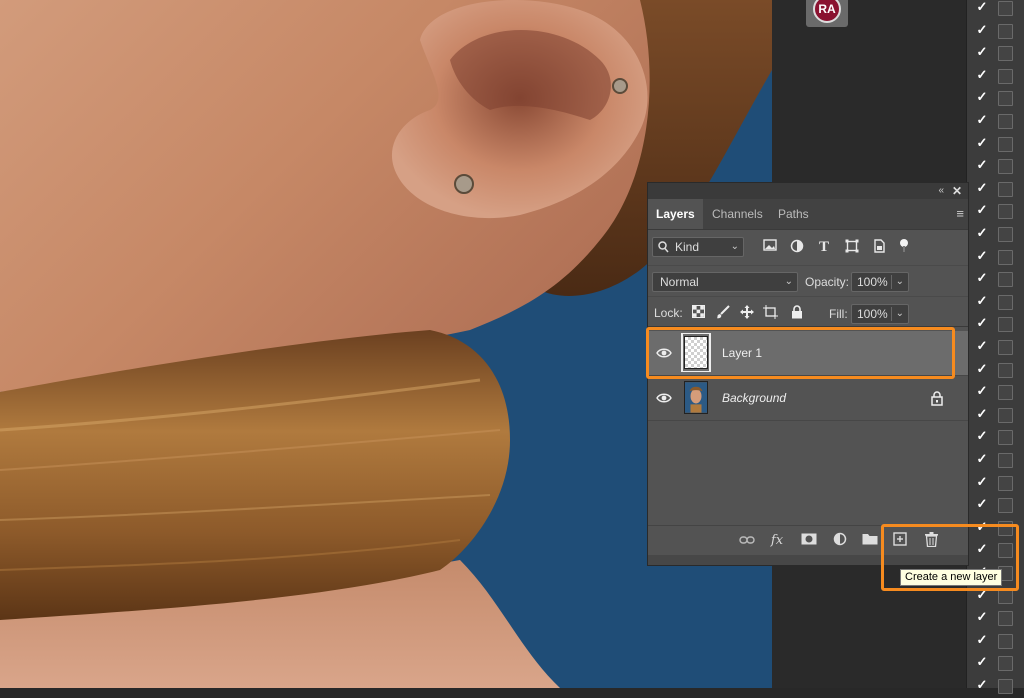 The height and width of the screenshot is (698, 1024). What do you see at coordinates (808, 398) in the screenshot?
I see `layer-row-background: Background` at bounding box center [808, 398].